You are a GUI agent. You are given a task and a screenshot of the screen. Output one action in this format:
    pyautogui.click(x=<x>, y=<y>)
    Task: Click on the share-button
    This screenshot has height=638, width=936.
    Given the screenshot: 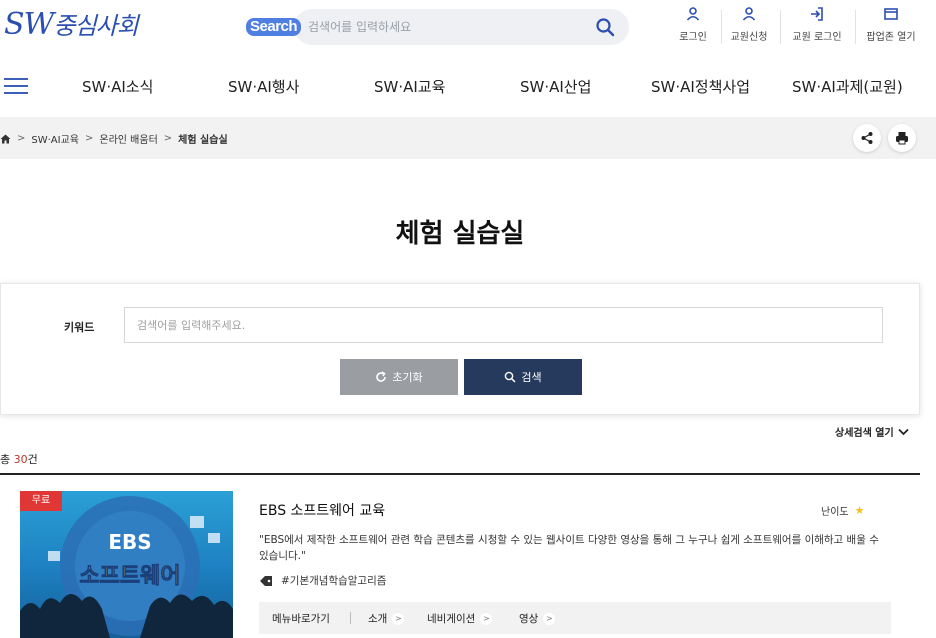 What is the action you would take?
    pyautogui.click(x=867, y=138)
    